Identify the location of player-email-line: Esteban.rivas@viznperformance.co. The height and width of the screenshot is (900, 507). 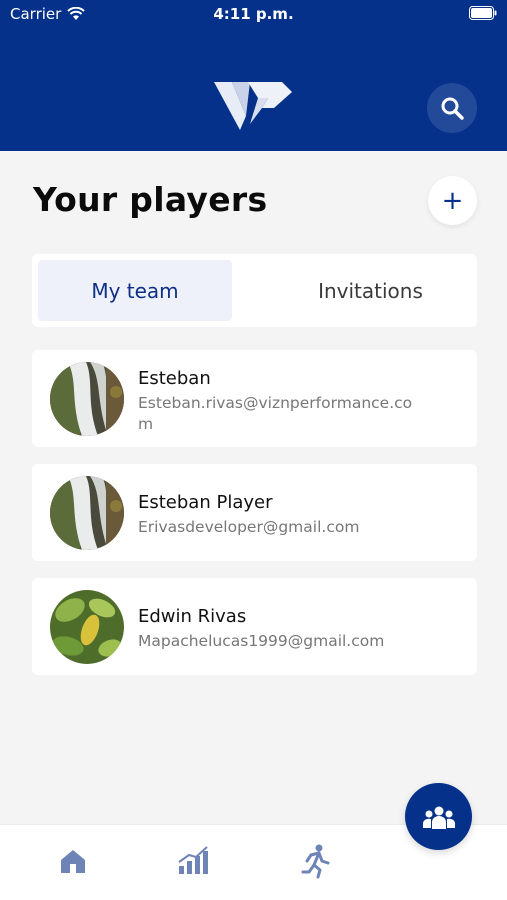
(275, 403).